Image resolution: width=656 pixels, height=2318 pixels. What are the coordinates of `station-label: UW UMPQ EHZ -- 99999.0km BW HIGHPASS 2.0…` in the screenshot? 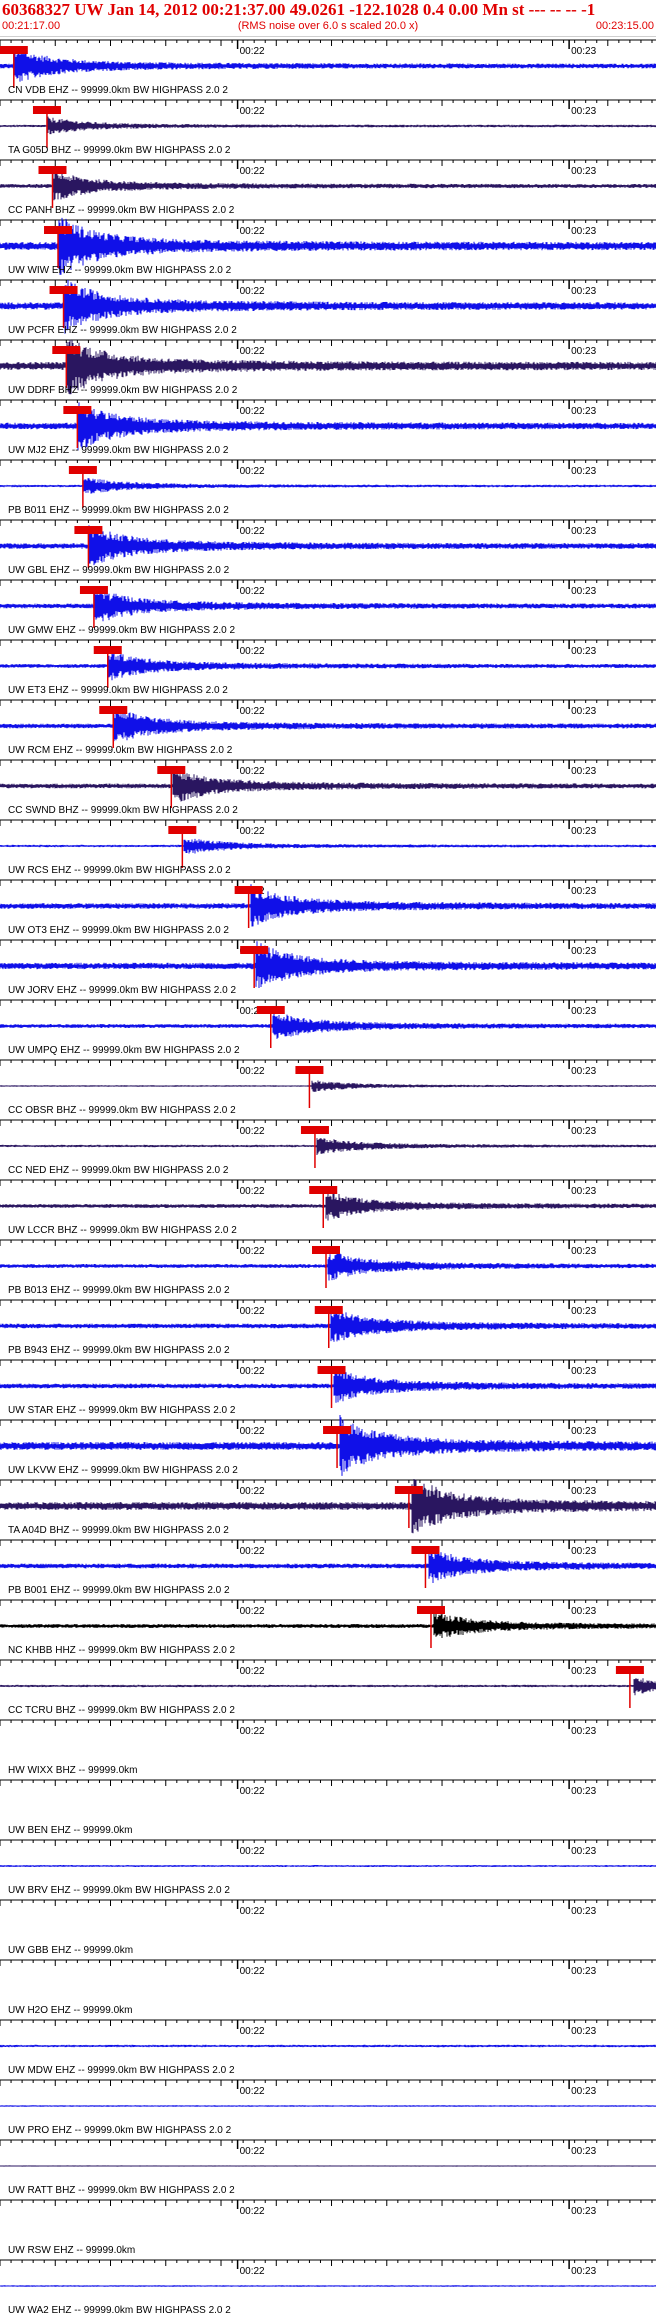 It's located at (124, 1050).